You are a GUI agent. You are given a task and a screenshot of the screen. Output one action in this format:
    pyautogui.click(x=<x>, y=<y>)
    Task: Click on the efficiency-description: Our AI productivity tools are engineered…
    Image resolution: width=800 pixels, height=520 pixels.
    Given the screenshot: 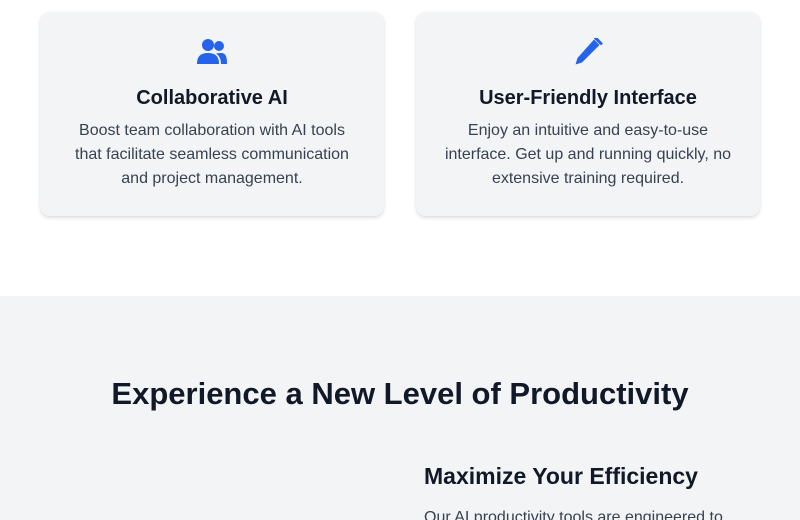 What is the action you would take?
    pyautogui.click(x=573, y=514)
    